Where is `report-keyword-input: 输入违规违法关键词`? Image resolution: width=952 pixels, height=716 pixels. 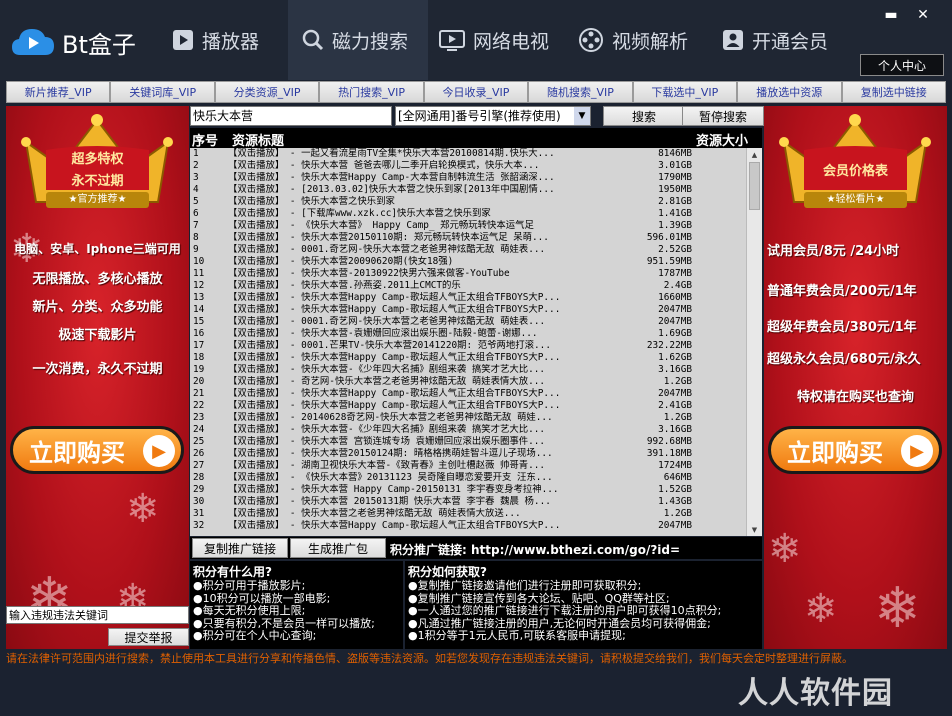 report-keyword-input: 输入违规违法关键词 is located at coordinates (97, 615).